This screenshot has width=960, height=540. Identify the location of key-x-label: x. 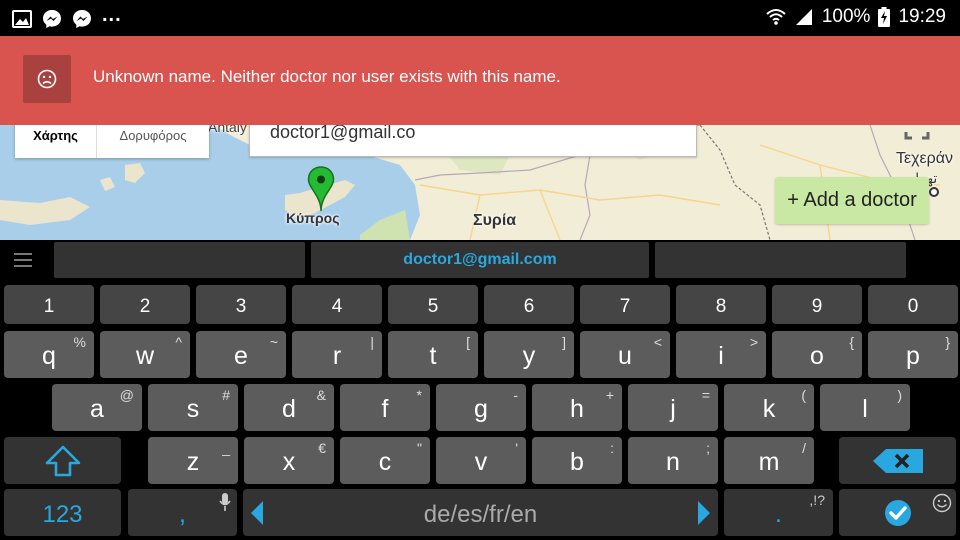
(289, 462).